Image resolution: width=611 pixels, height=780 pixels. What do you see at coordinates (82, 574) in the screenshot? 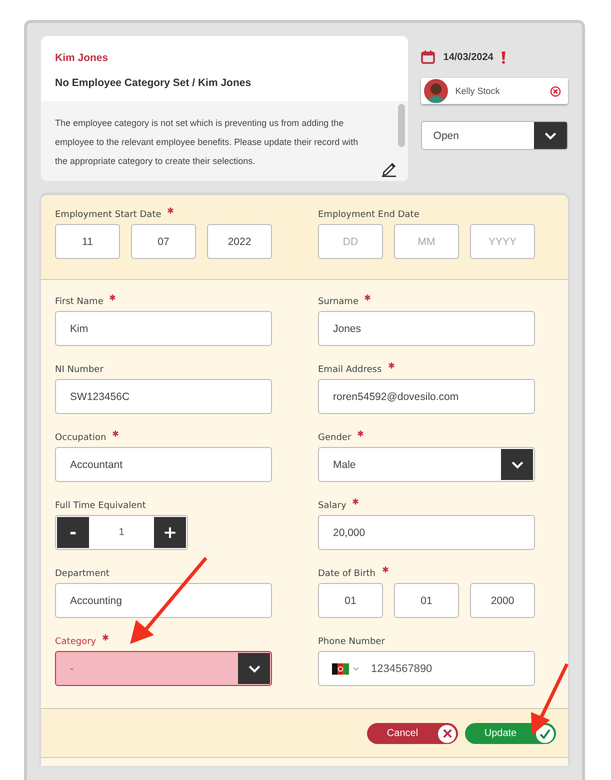
I see `field-label: Department` at bounding box center [82, 574].